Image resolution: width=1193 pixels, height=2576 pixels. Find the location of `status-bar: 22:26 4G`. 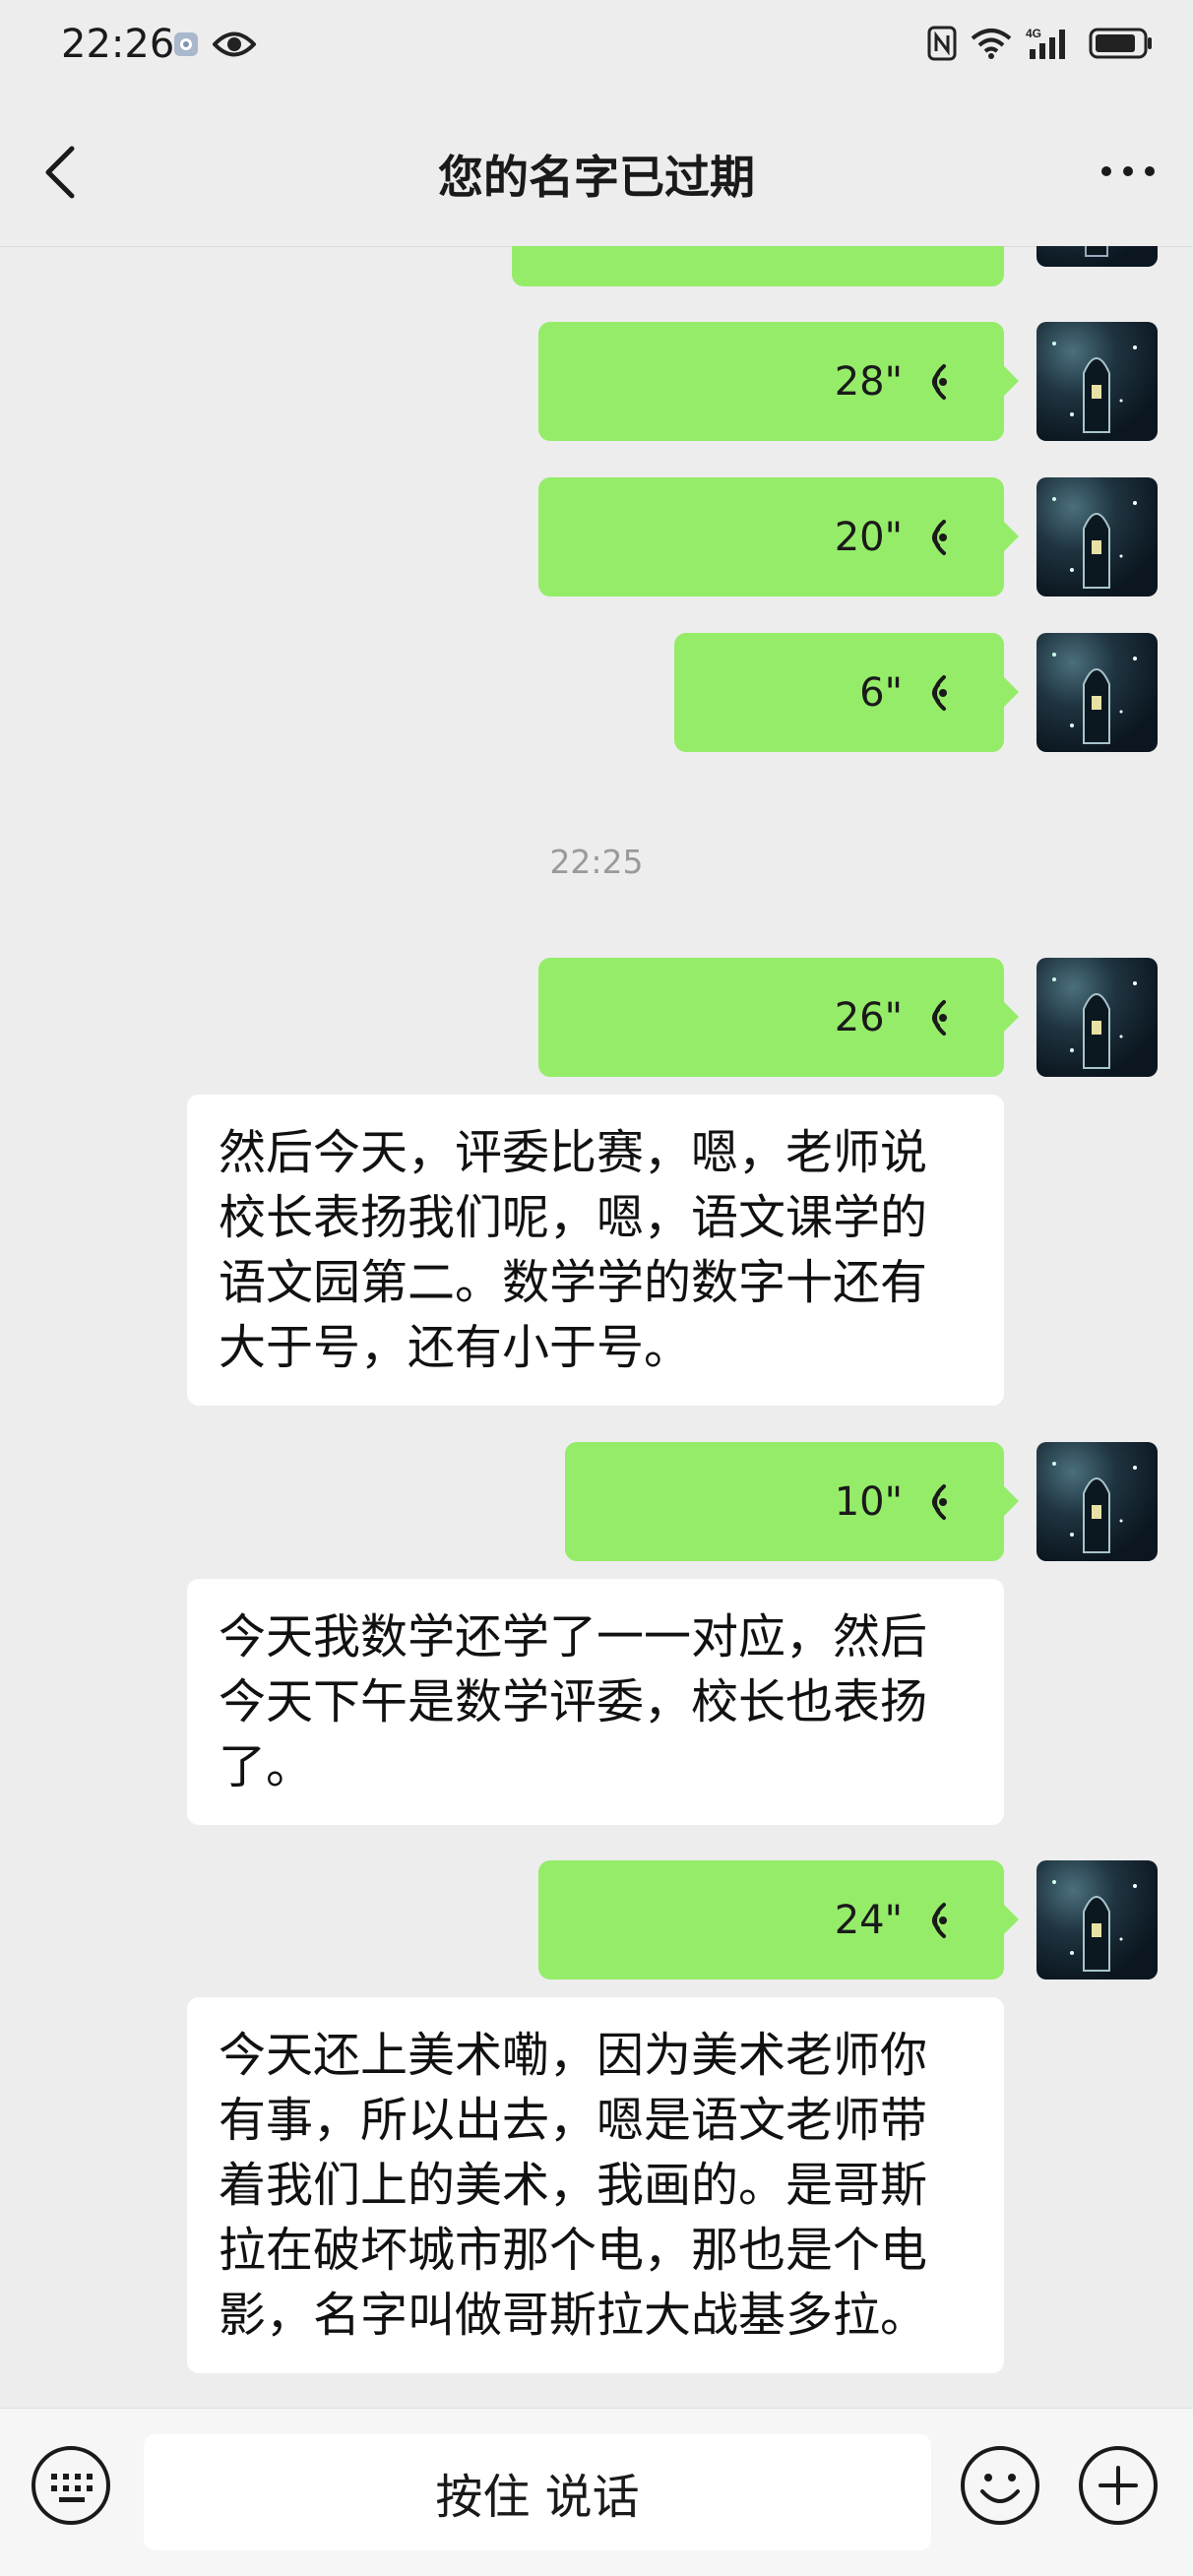

status-bar: 22:26 4G is located at coordinates (596, 49).